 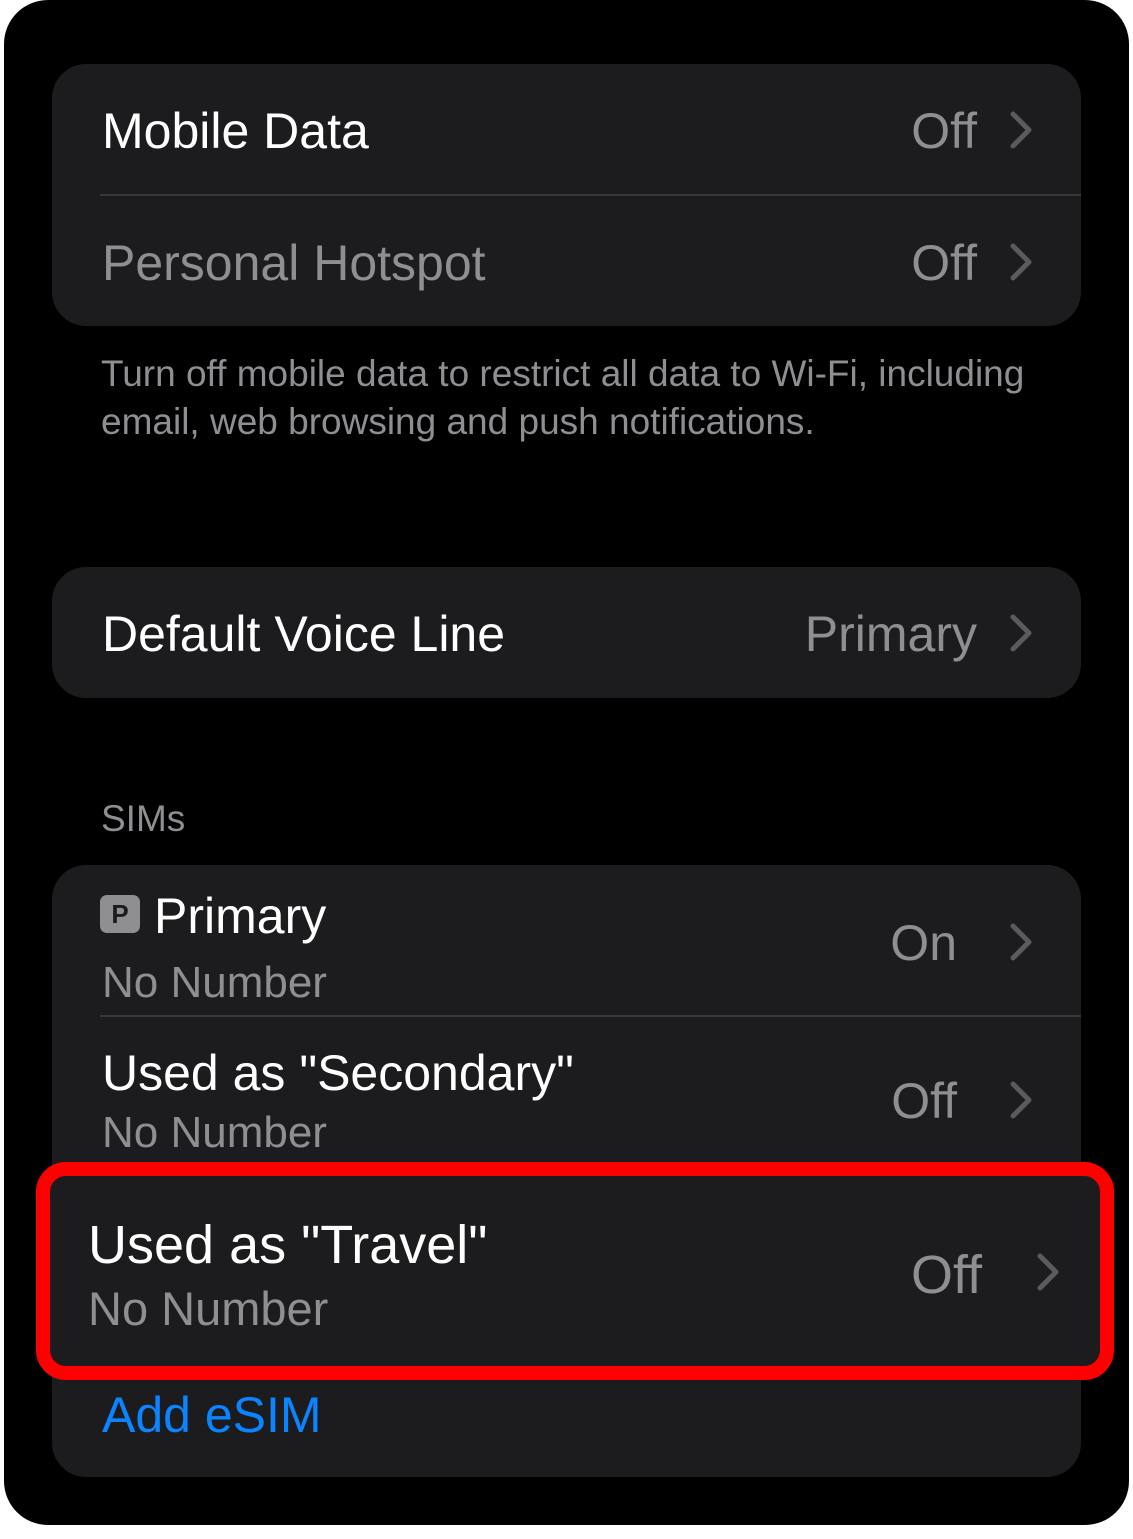 I want to click on mobile-data-label: Mobile Data, so click(x=235, y=131).